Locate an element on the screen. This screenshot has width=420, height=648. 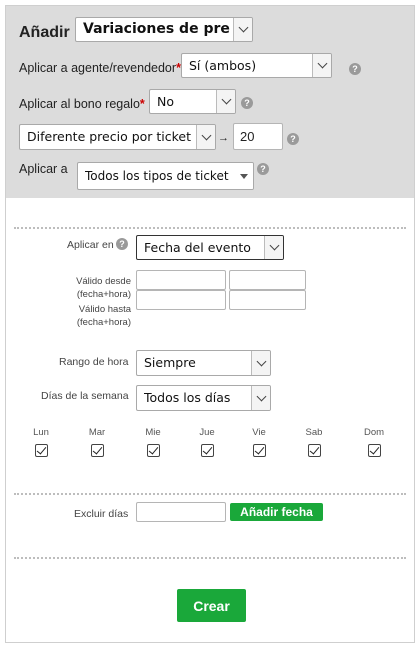
day-label-fri: Vie is located at coordinates (259, 432).